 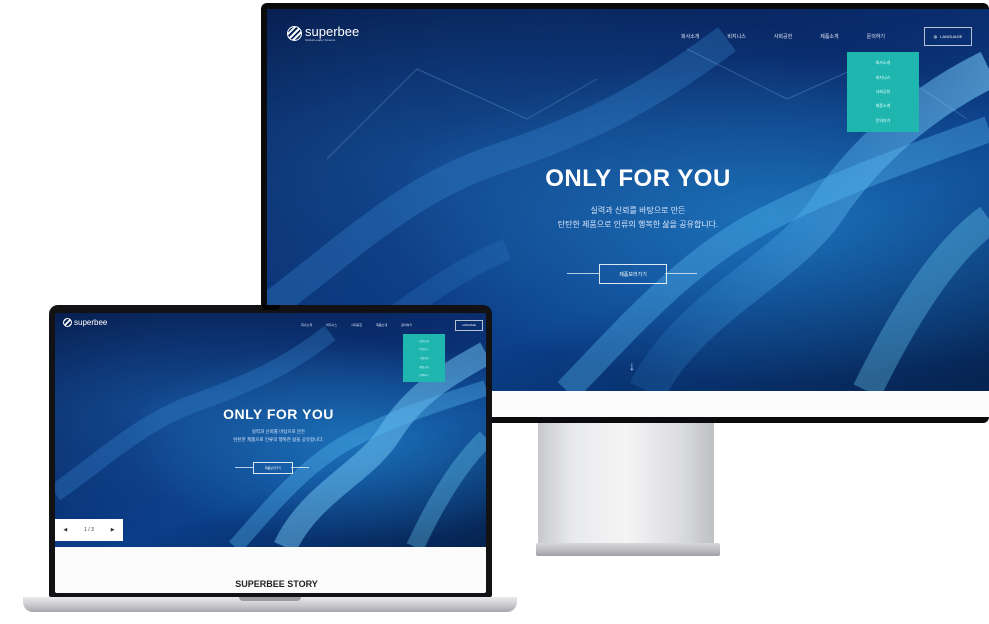 I want to click on nav-item-business: 비지니스, so click(x=736, y=36).